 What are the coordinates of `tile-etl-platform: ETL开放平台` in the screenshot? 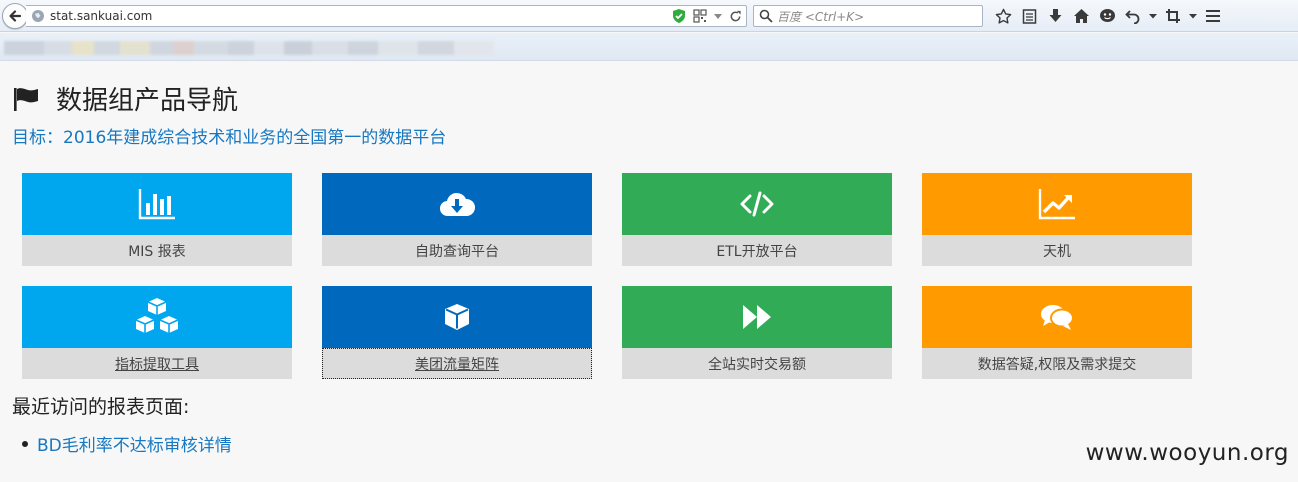 It's located at (757, 219).